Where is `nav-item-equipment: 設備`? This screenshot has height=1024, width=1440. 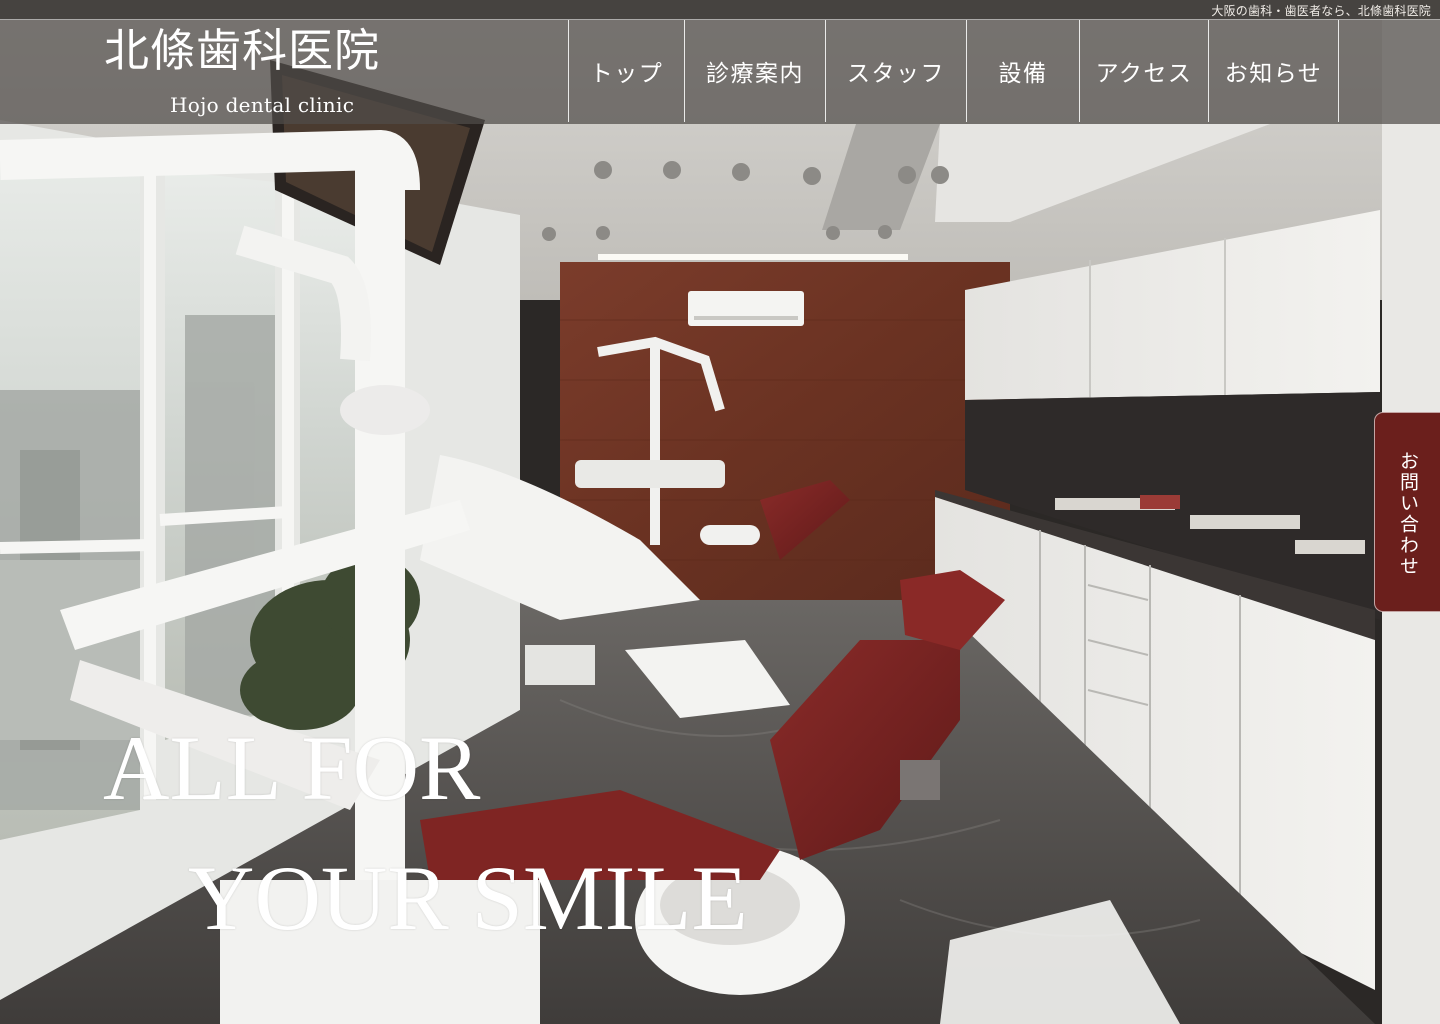
nav-item-equipment: 設備 is located at coordinates (1023, 71).